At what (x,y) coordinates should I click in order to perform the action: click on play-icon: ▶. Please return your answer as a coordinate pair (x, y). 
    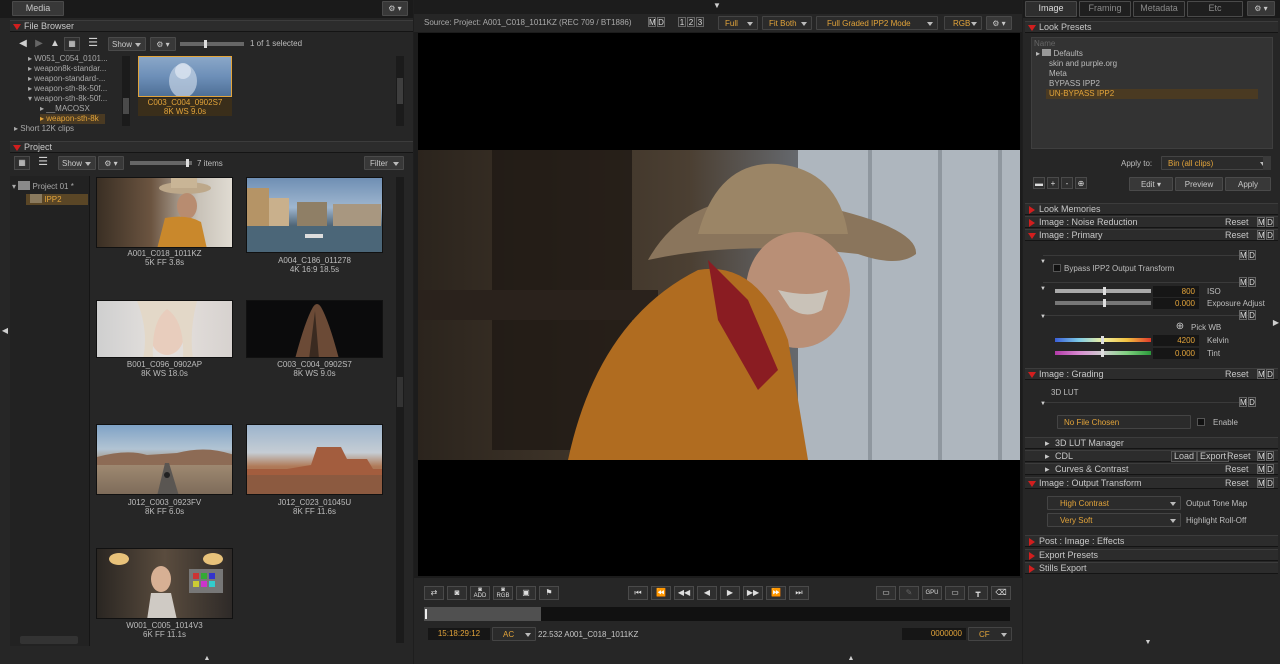
    Looking at the image, I should click on (730, 593).